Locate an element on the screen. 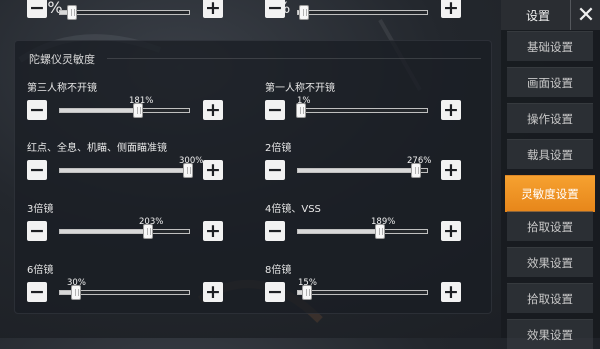 The image size is (600, 349). sidebar-item: 灵敏度设置 is located at coordinates (550, 193).